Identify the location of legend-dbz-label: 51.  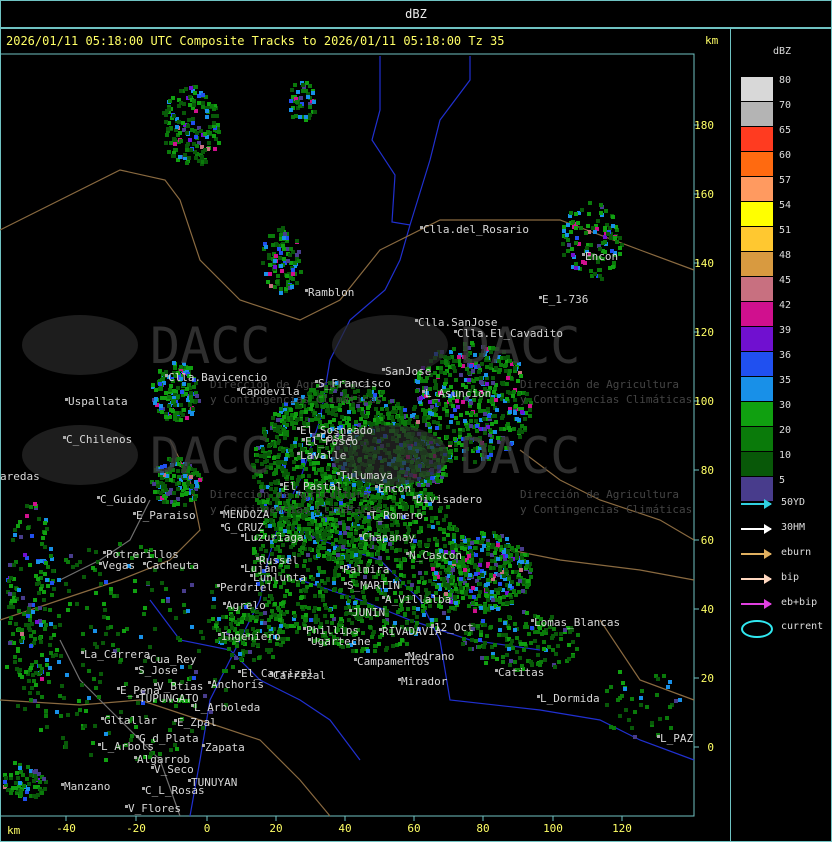
(785, 230).